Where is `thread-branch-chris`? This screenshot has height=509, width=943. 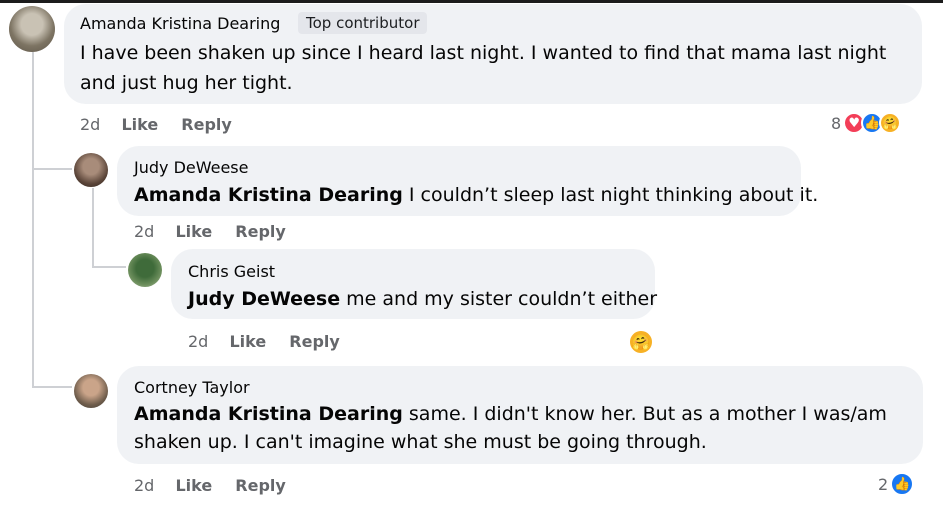 thread-branch-chris is located at coordinates (109, 267).